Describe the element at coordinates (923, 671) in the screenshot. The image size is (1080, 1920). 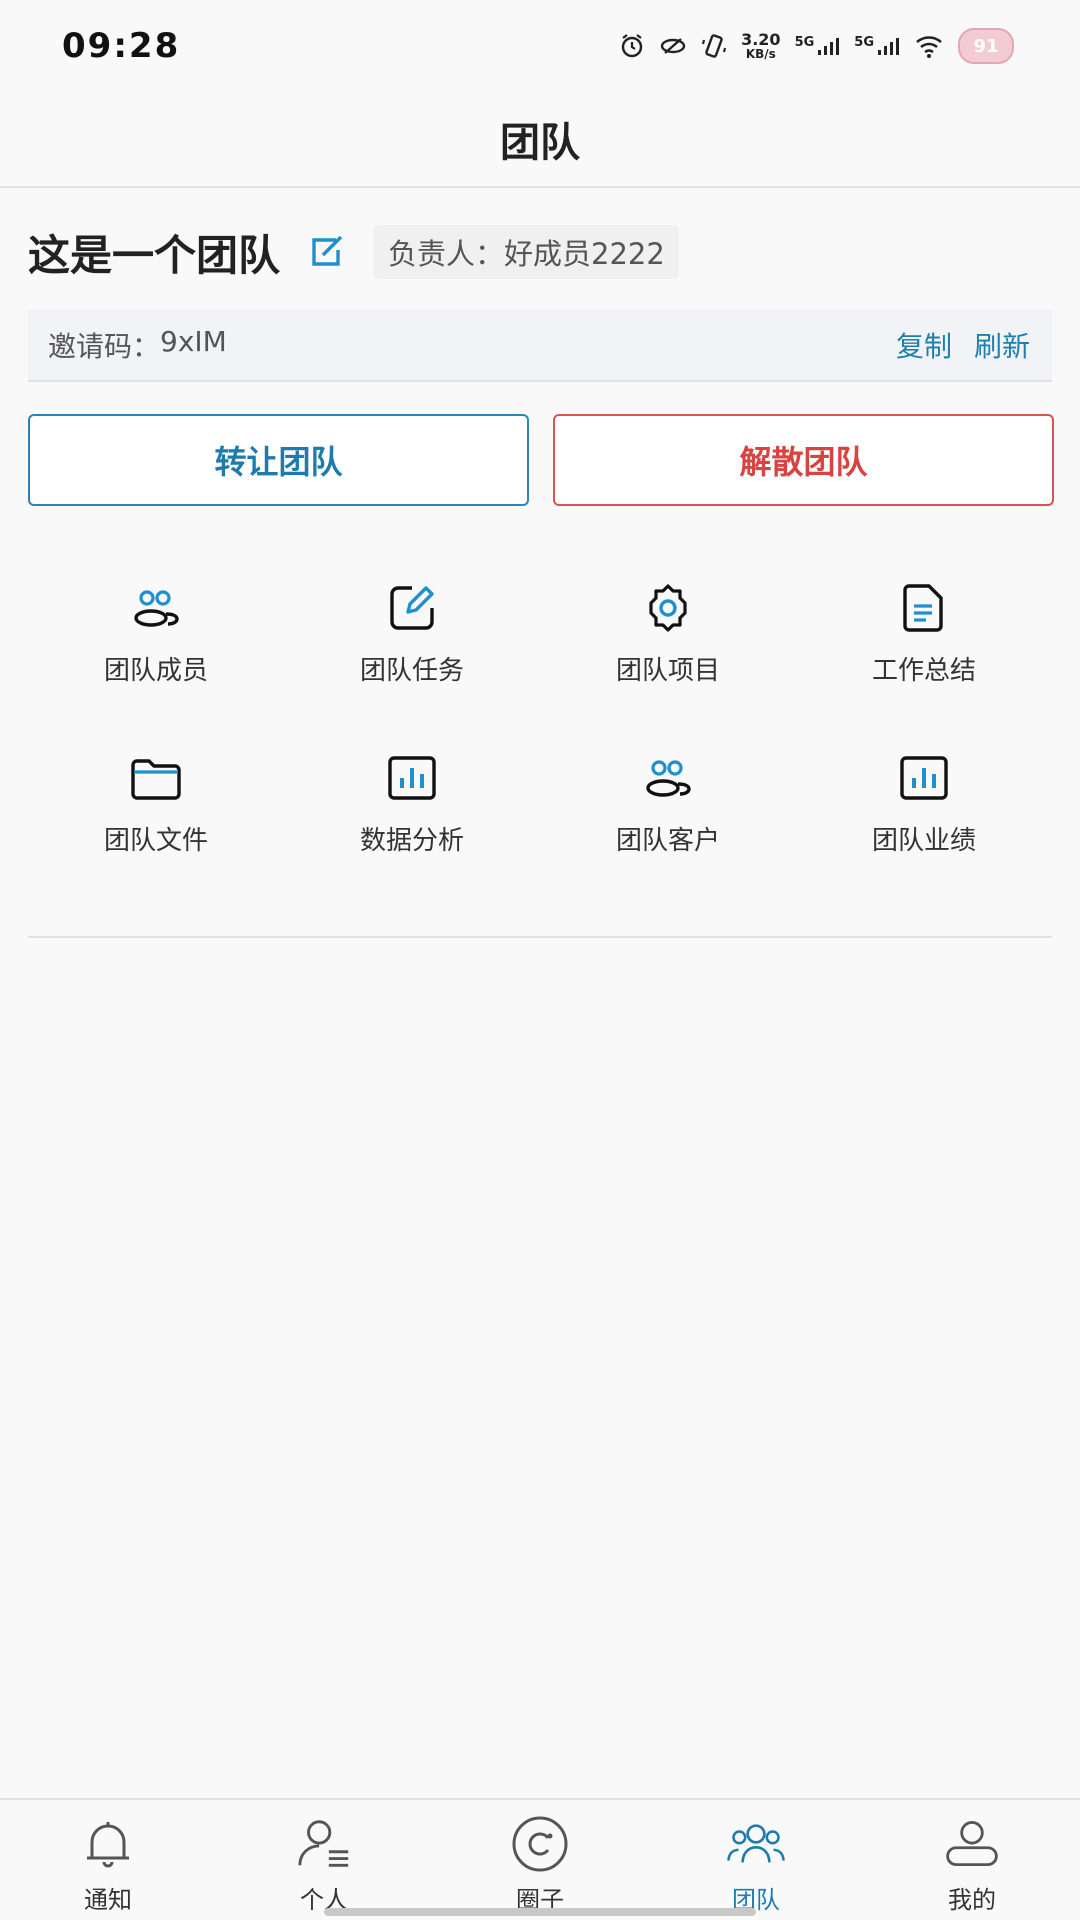
I see `grid-label: 工作总结` at that location.